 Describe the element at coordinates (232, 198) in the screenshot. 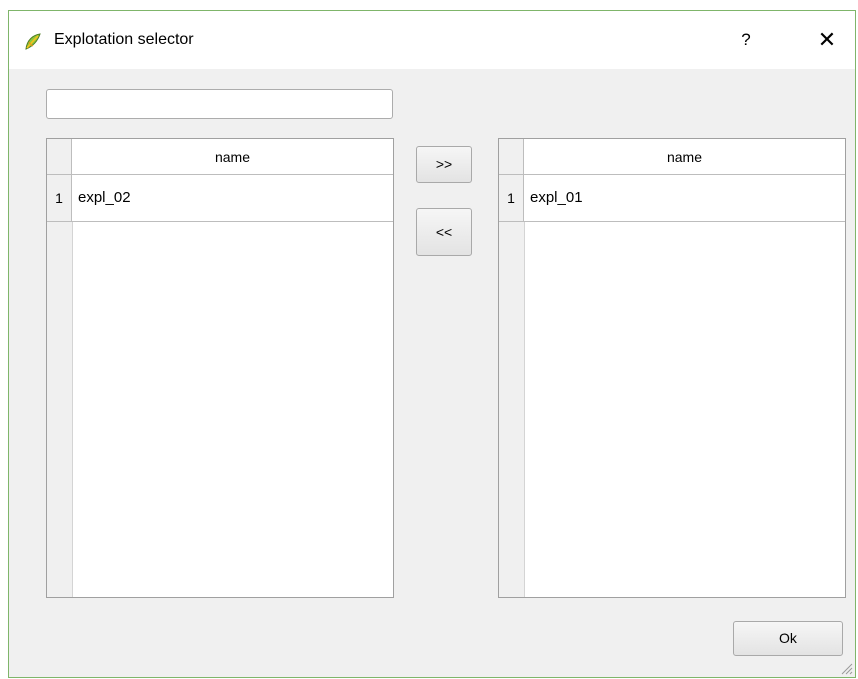

I see `table-cell-name: expl_02` at that location.